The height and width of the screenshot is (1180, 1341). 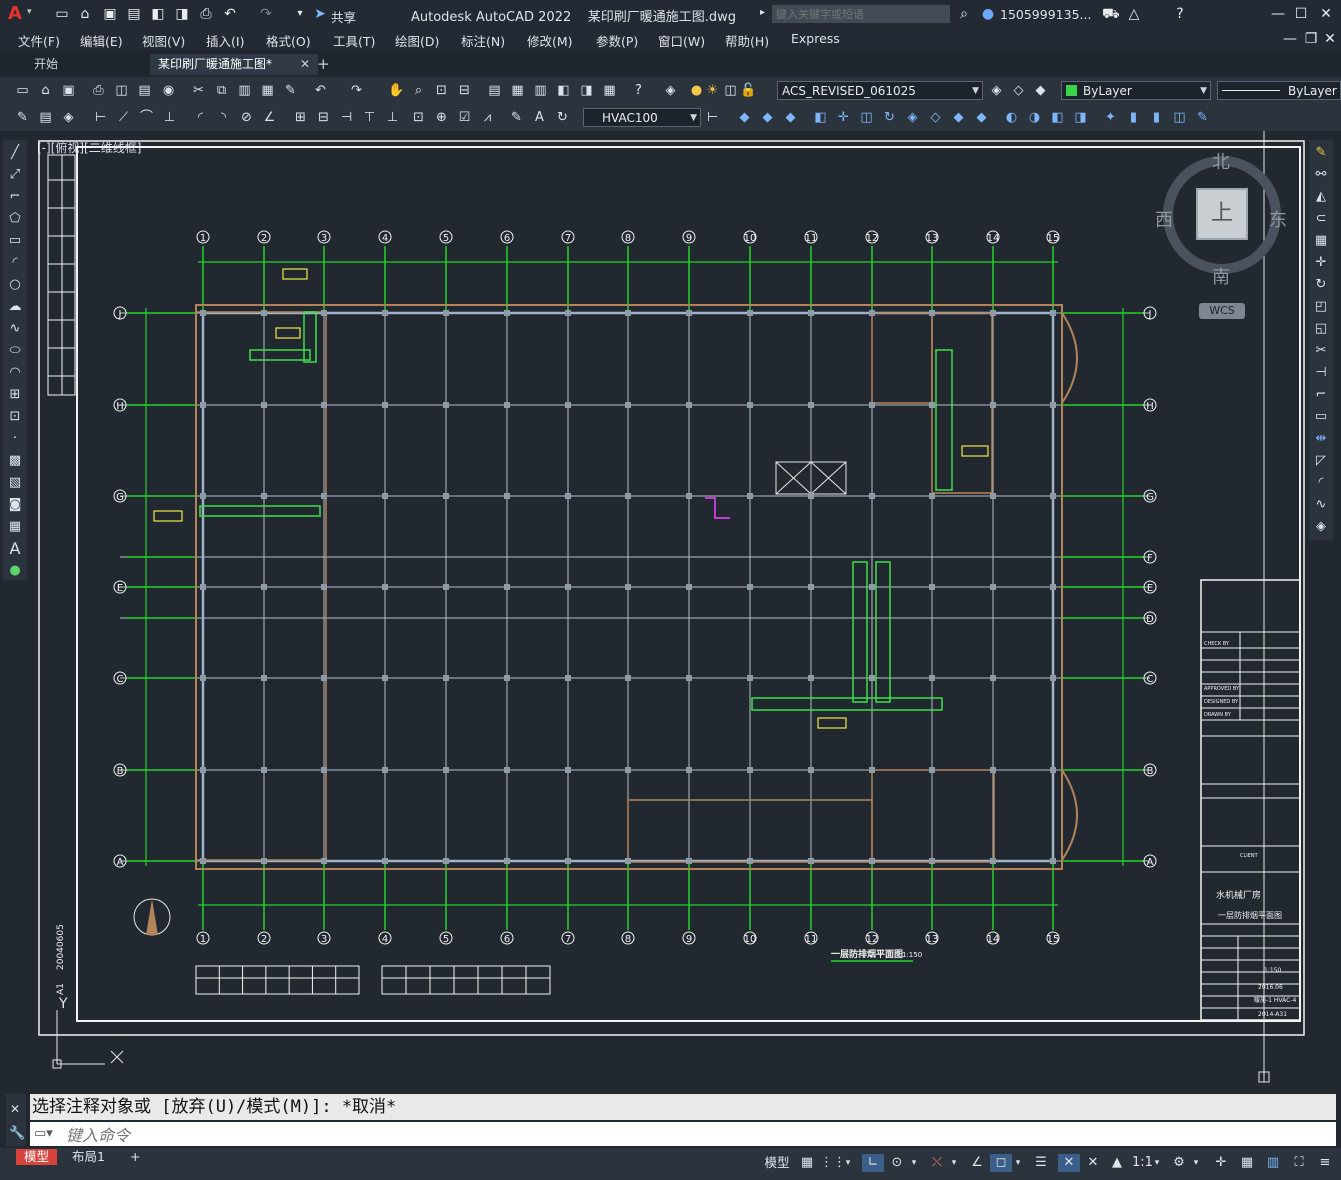 What do you see at coordinates (15, 329) in the screenshot?
I see `spline-icon: ∿` at bounding box center [15, 329].